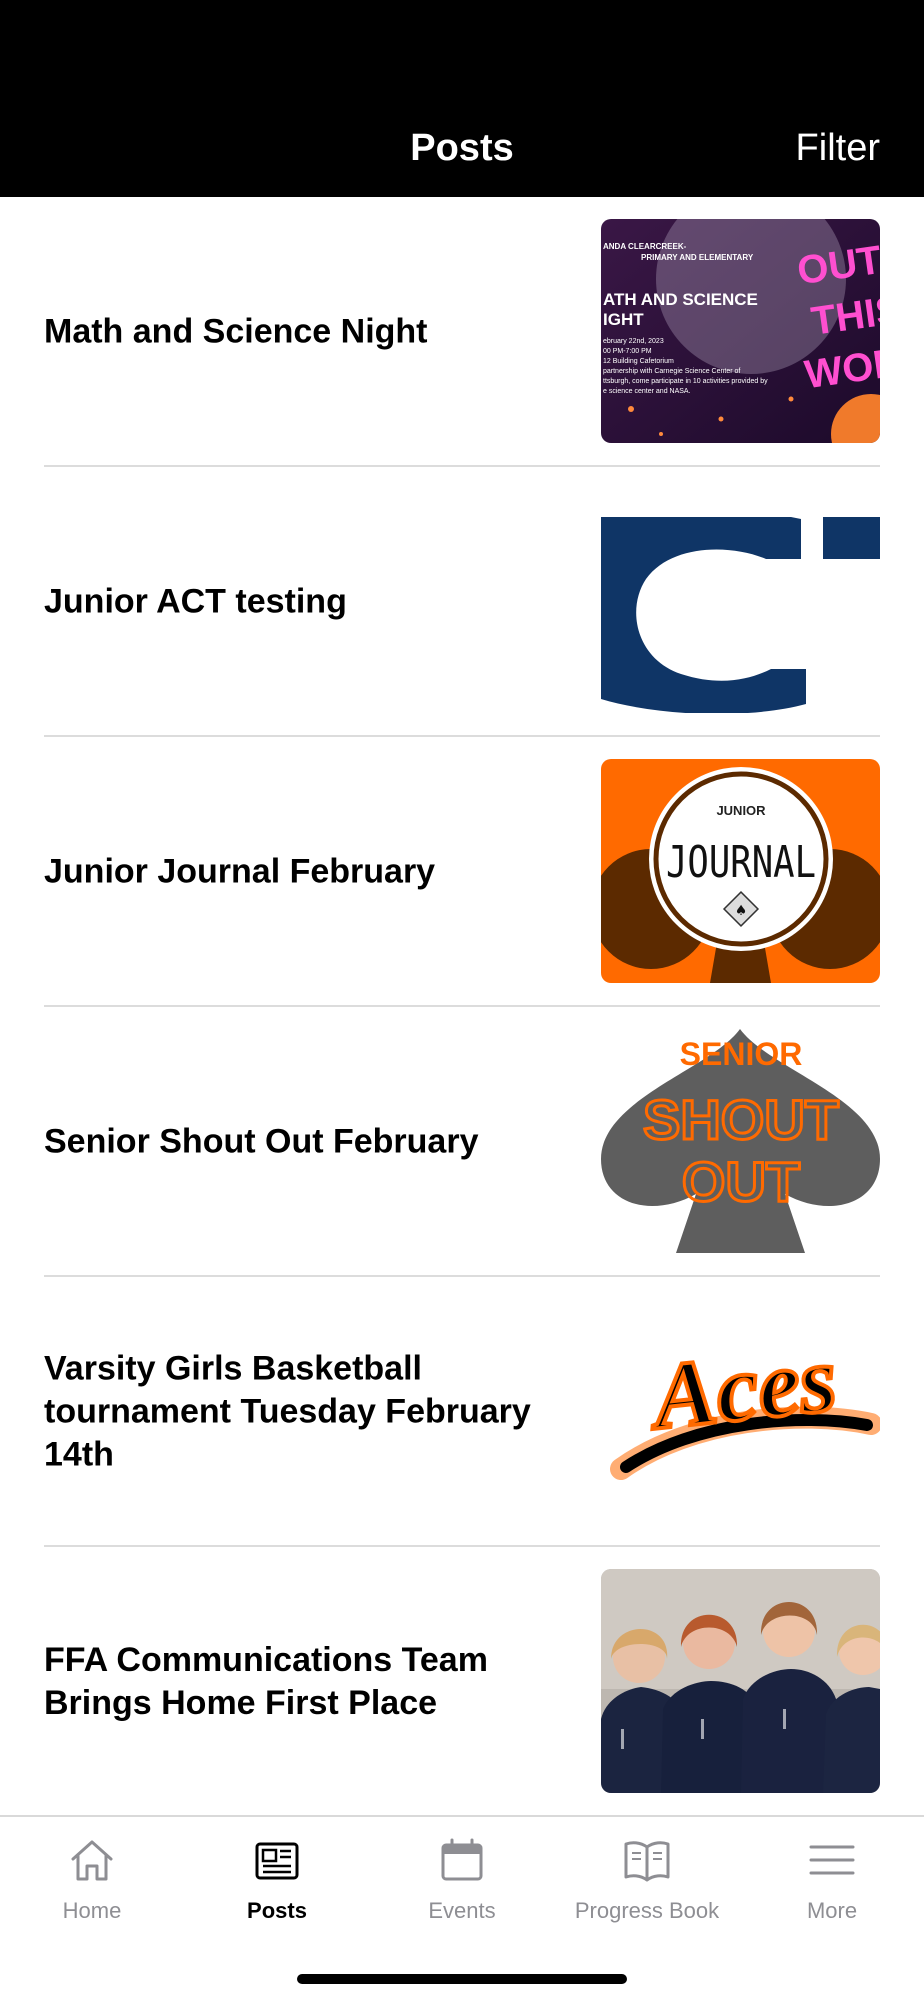 The height and width of the screenshot is (2000, 924). I want to click on svg-text: IGHT, so click(623, 319).